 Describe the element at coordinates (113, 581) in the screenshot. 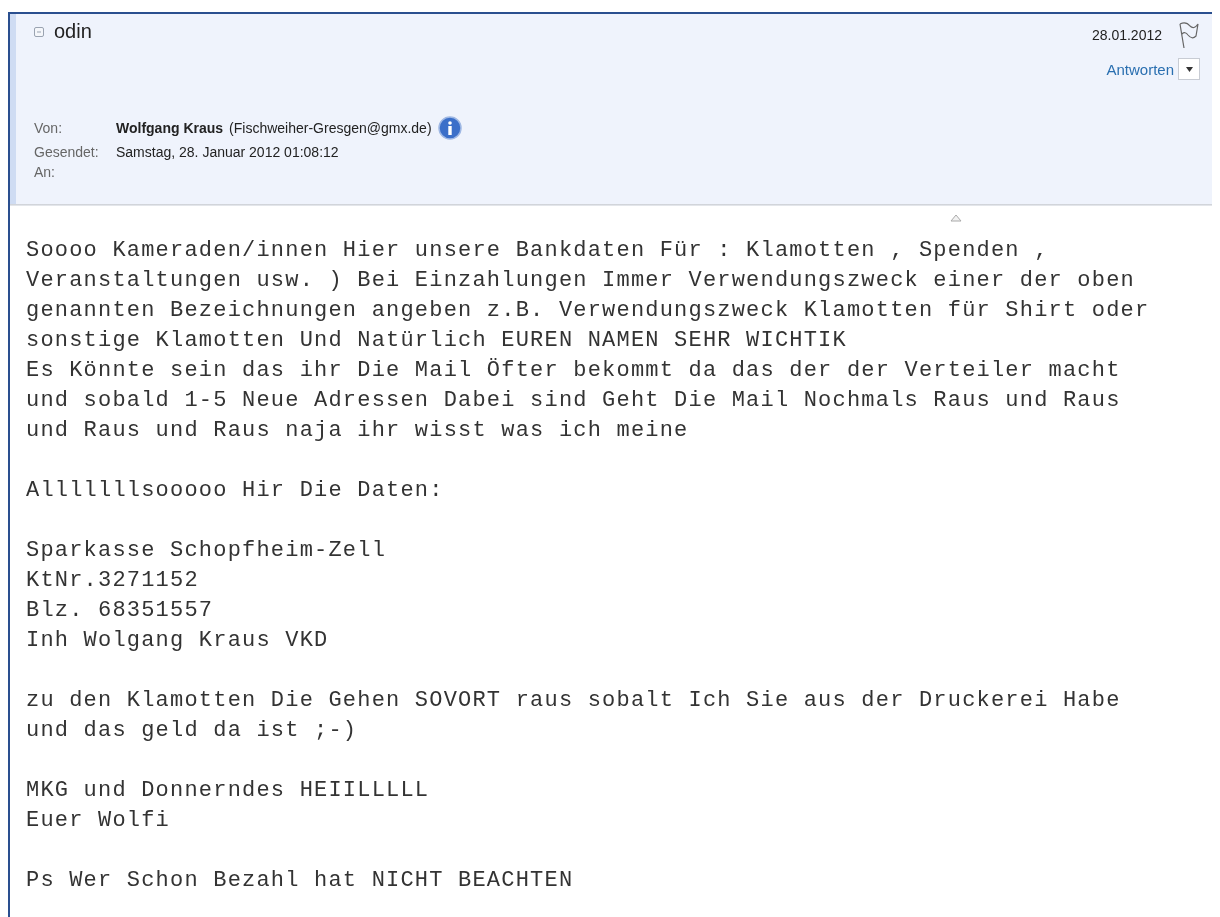

I see `message-text-line: KtNr.3271152` at that location.